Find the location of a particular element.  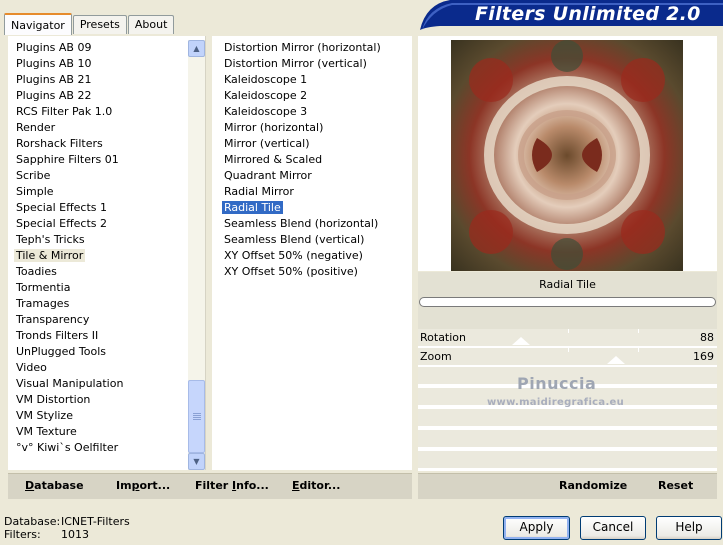

scroll-thumb is located at coordinates (196, 416).